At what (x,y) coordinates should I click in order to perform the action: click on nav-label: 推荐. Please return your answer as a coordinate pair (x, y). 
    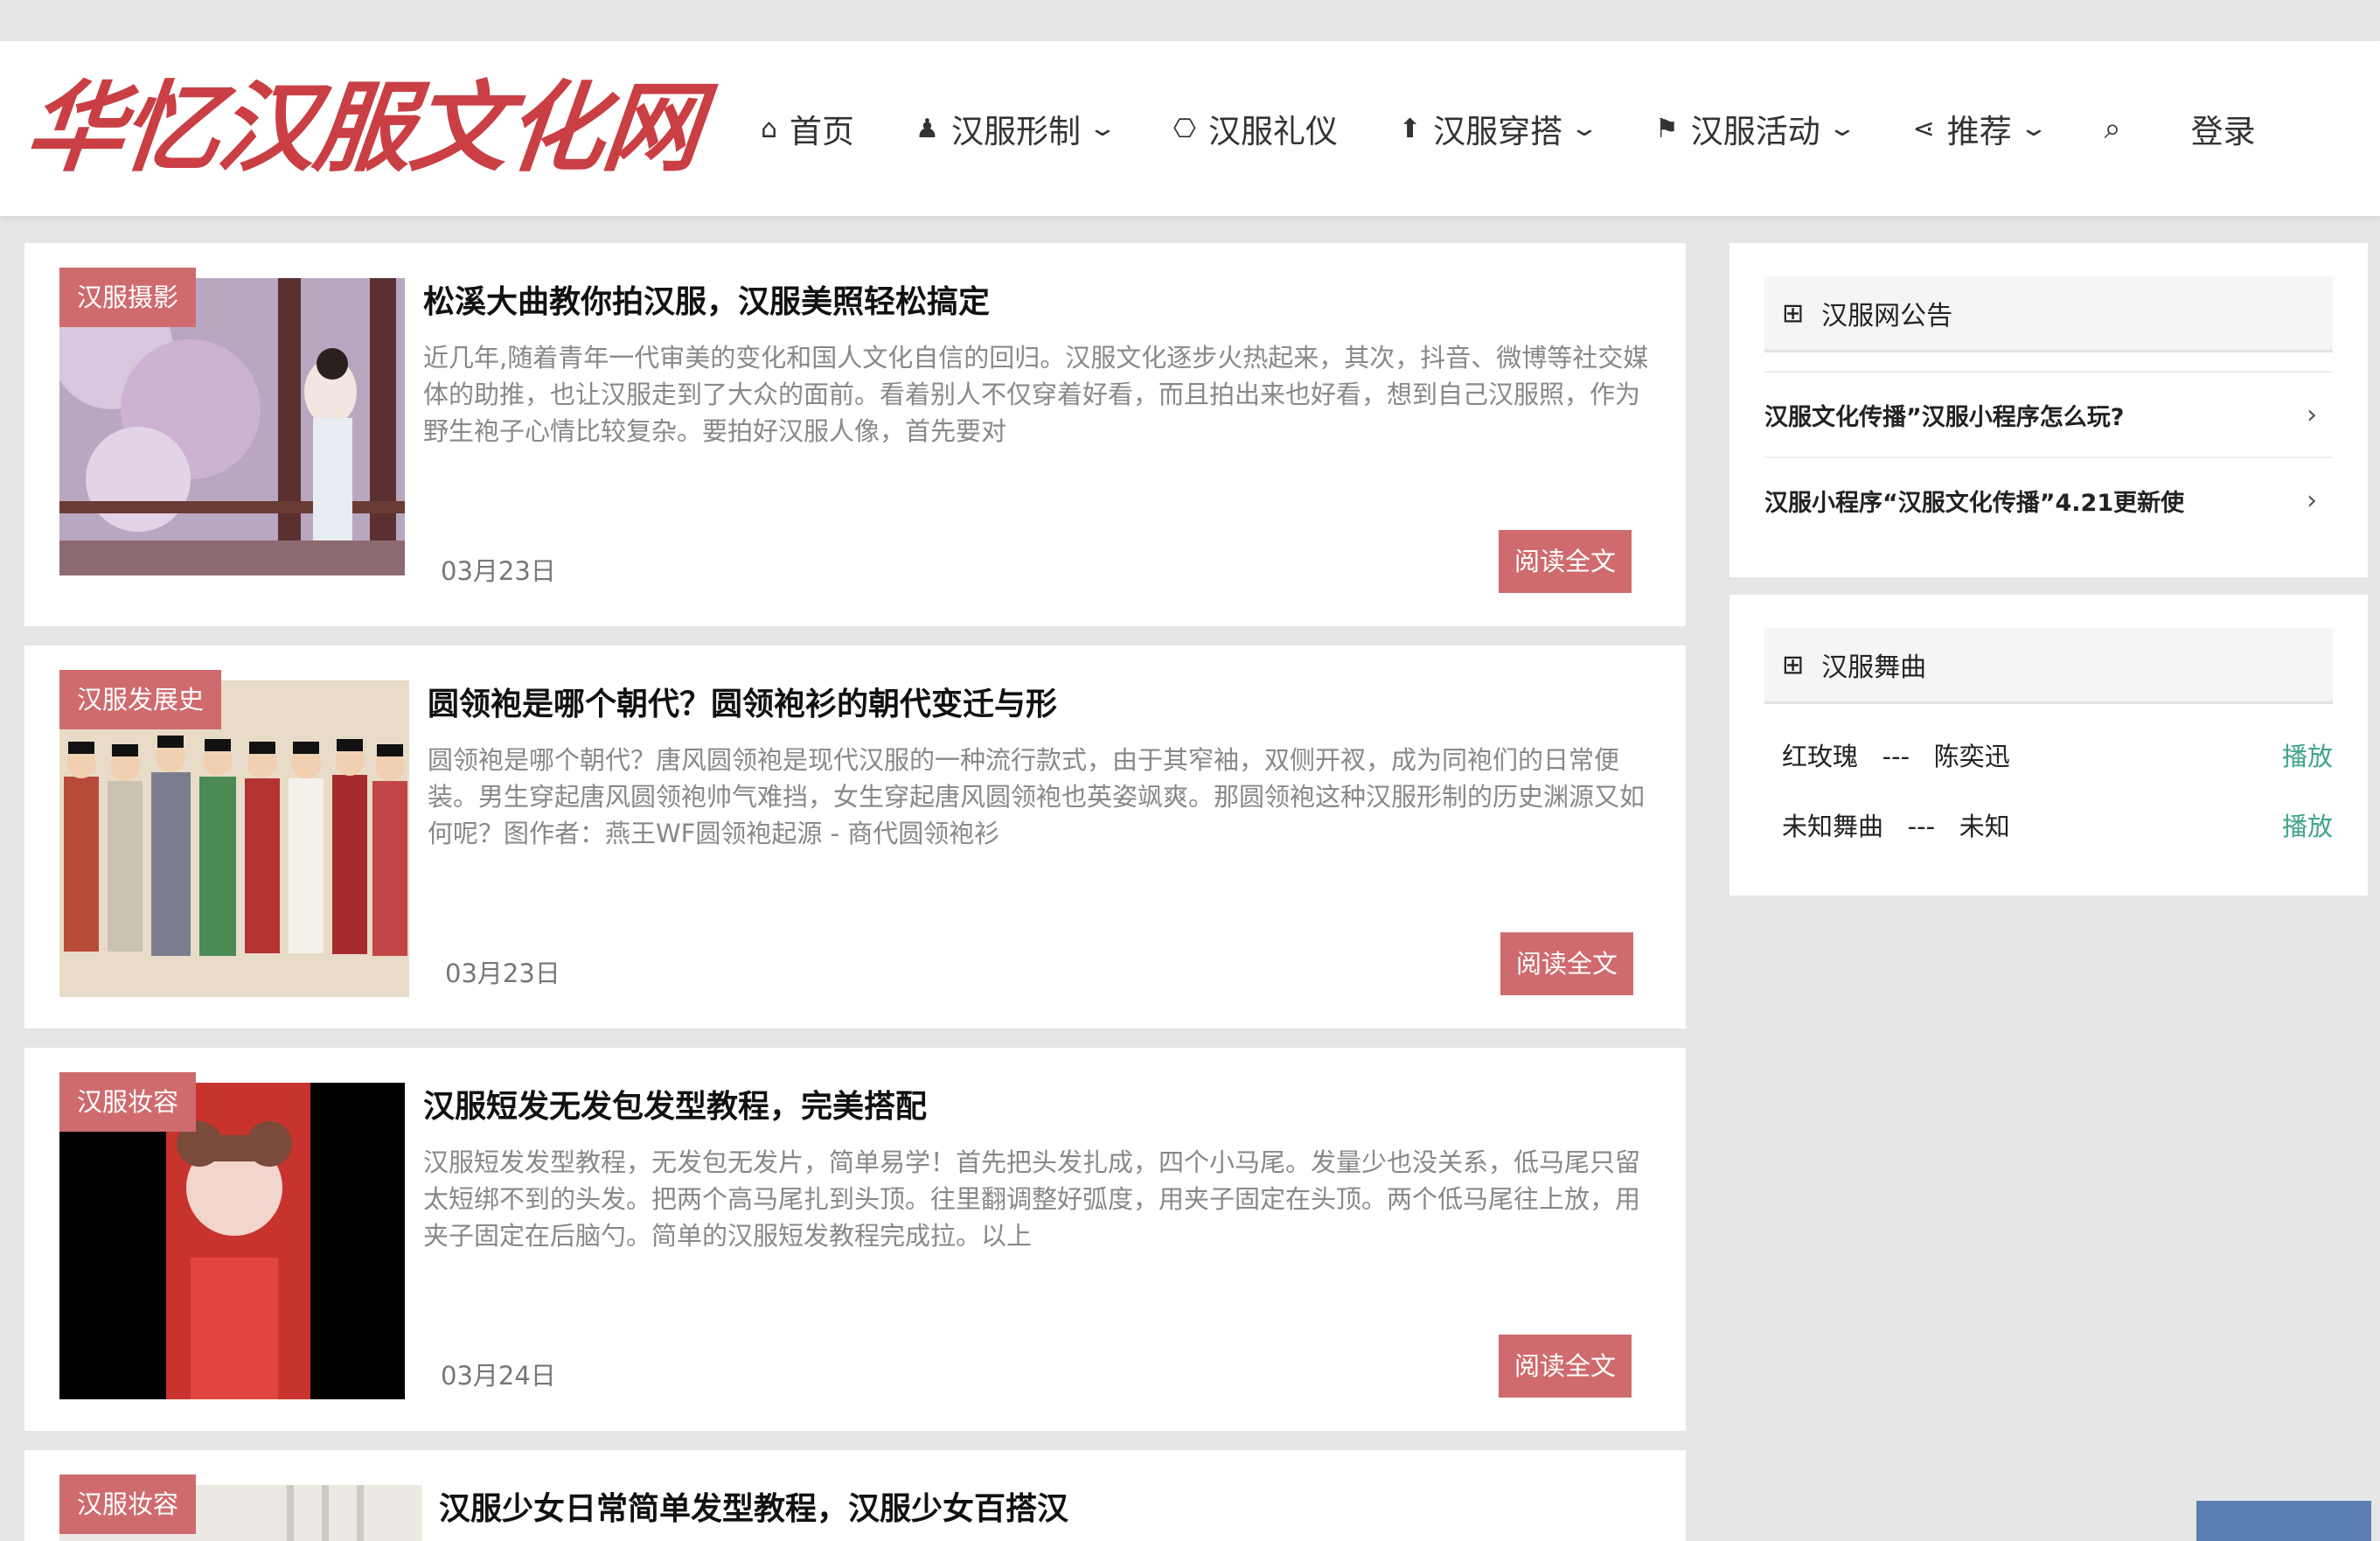
    Looking at the image, I should click on (1979, 131).